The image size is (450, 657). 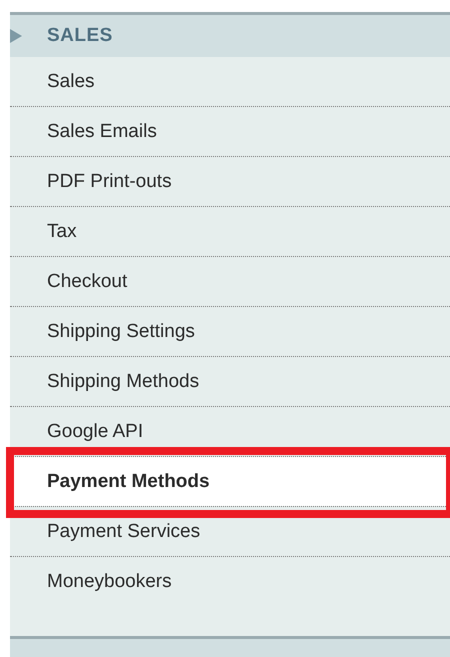 I want to click on section-header, so click(x=230, y=648).